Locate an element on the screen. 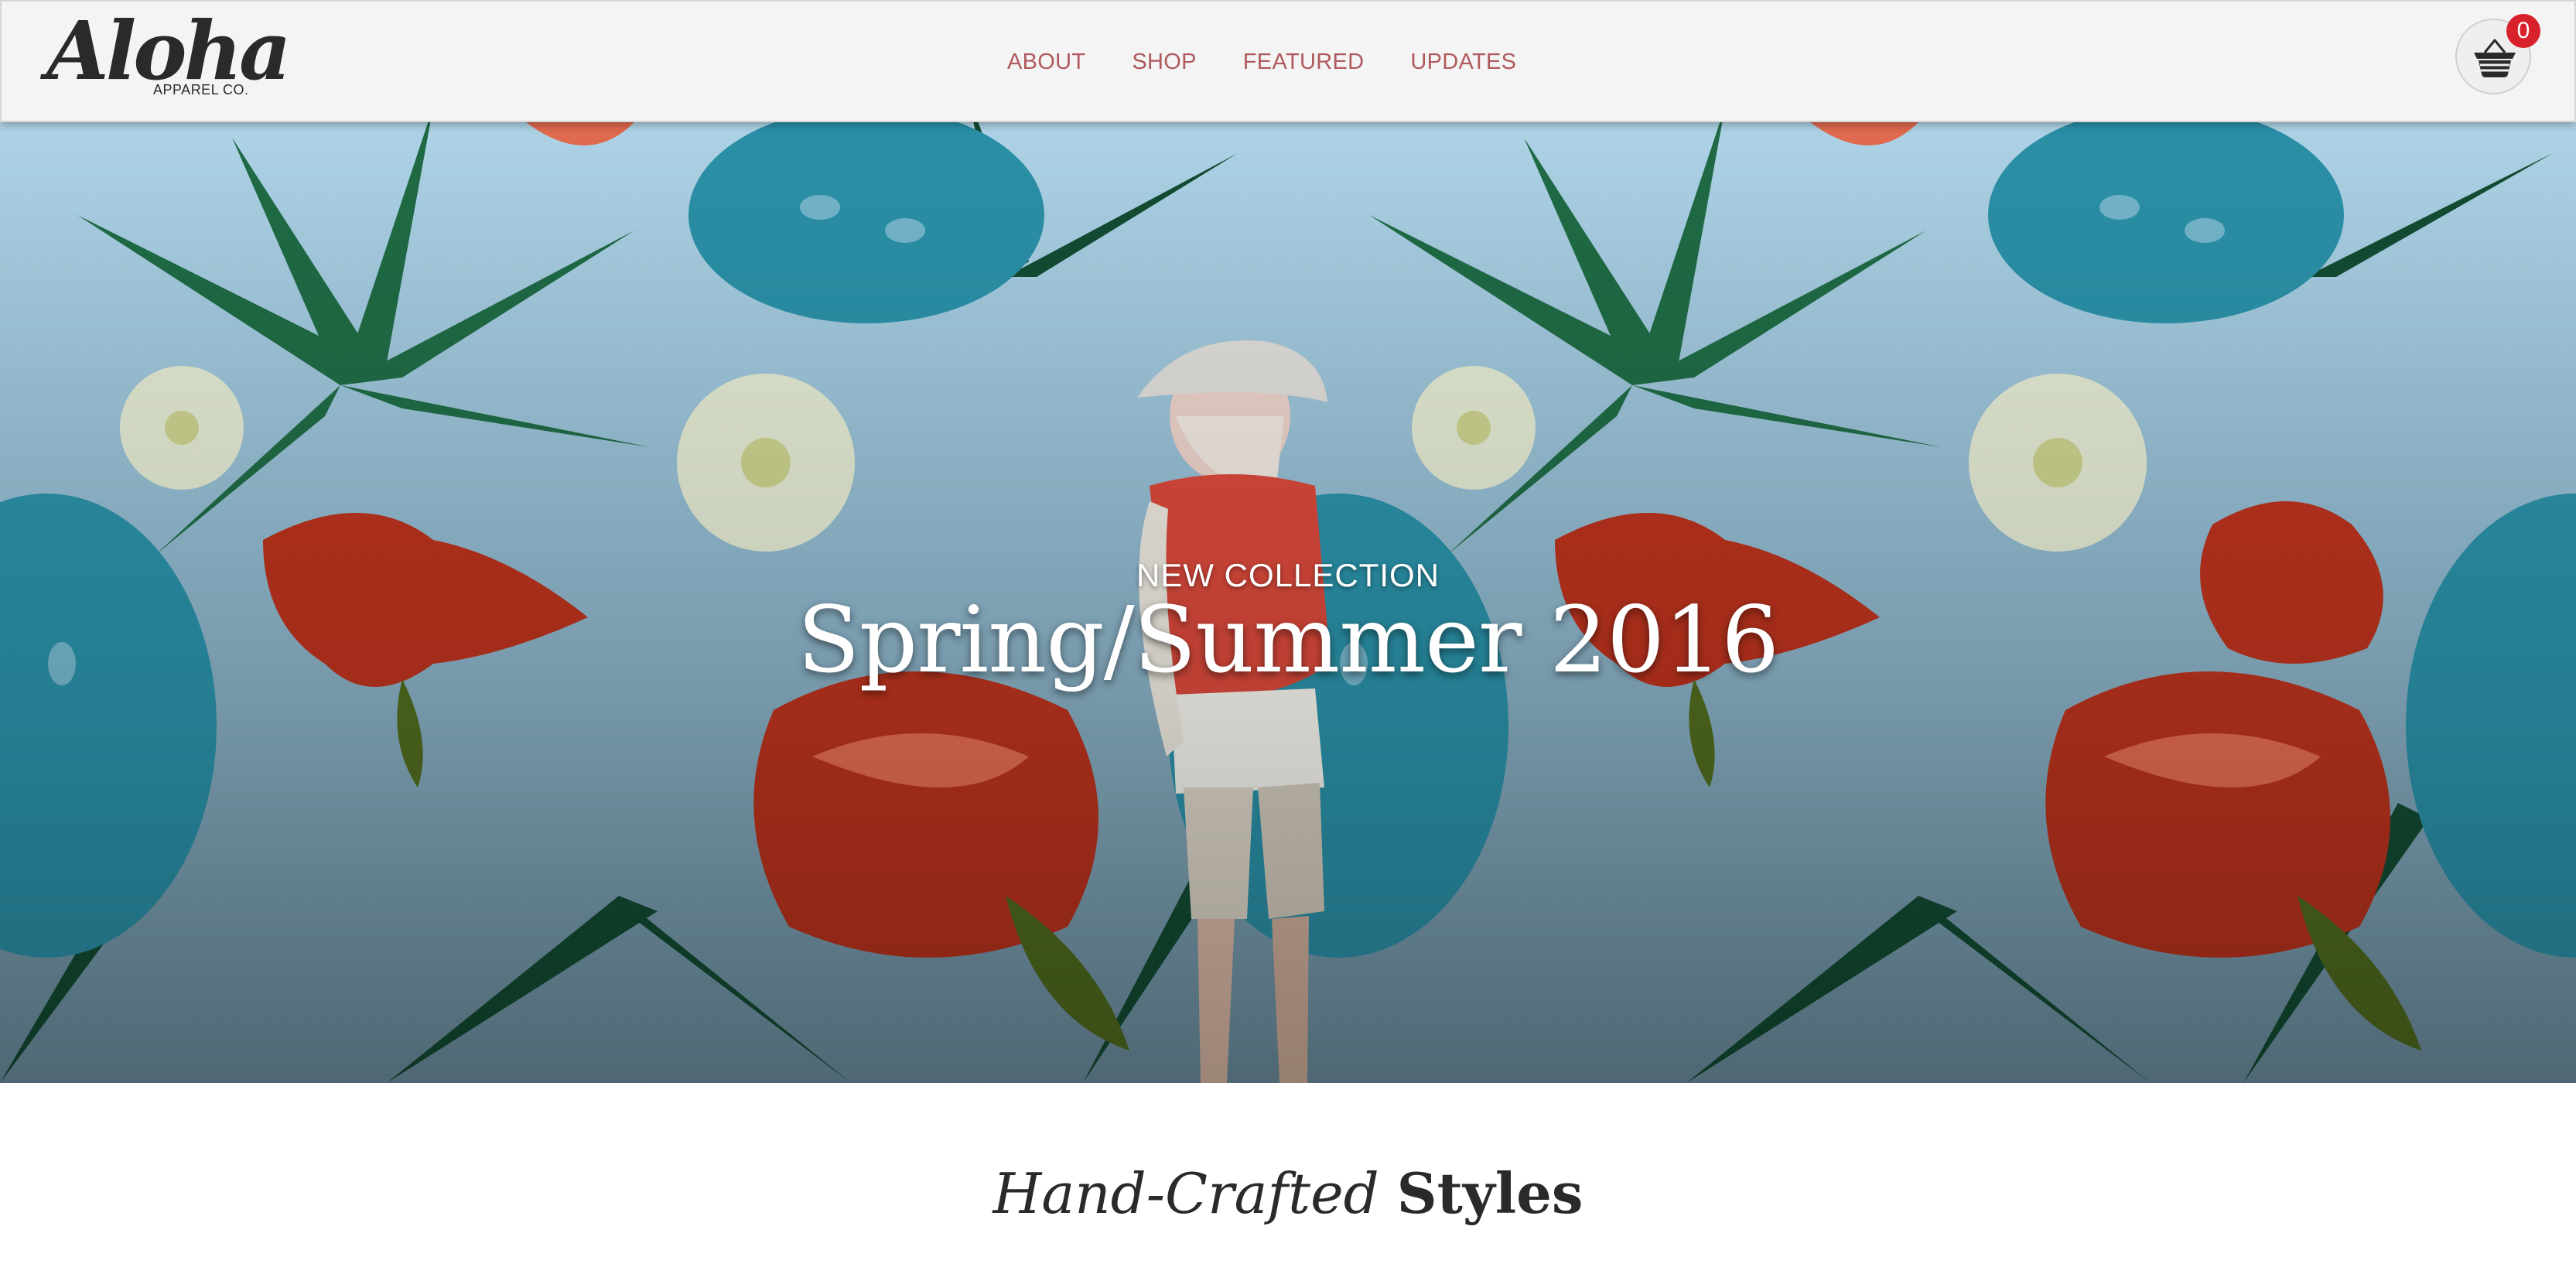 This screenshot has width=2576, height=1281. nav-link-featured: FEATURED is located at coordinates (1304, 63).